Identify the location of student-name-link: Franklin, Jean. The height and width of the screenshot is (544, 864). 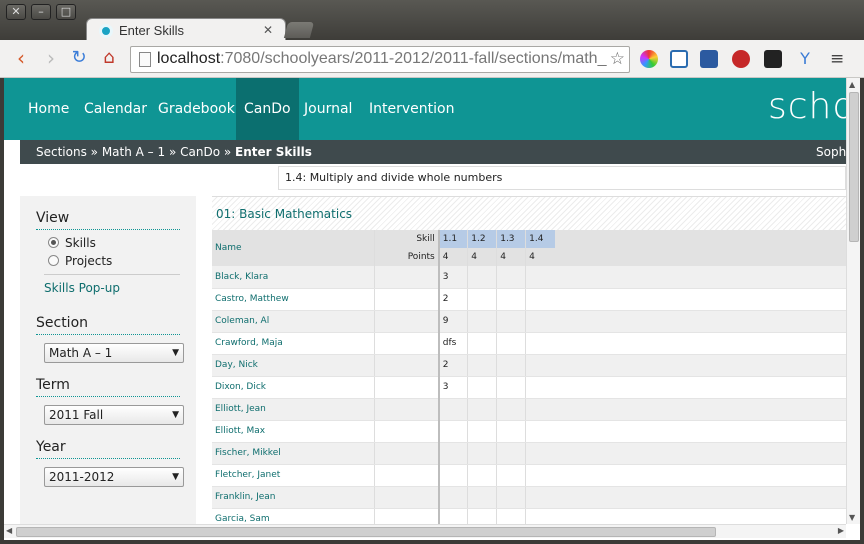
(293, 497).